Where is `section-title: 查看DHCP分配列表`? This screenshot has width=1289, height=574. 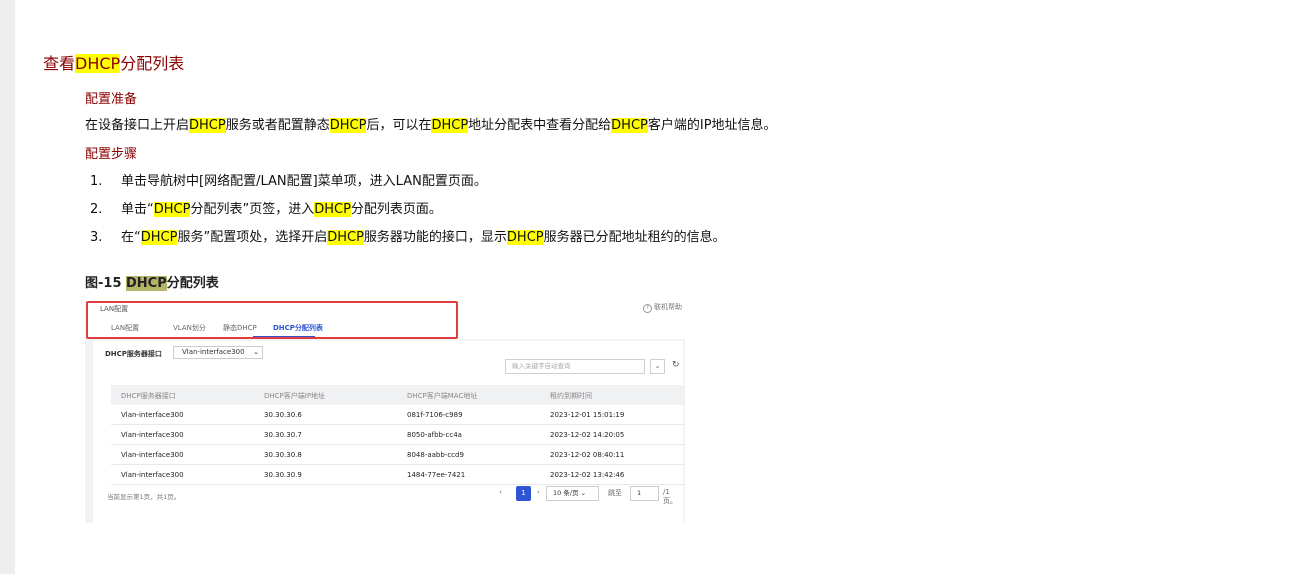
section-title: 查看DHCP分配列表 is located at coordinates (114, 63).